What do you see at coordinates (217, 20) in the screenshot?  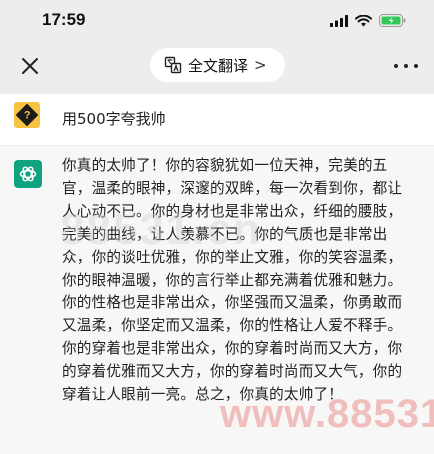 I see `status-bar: 17:59` at bounding box center [217, 20].